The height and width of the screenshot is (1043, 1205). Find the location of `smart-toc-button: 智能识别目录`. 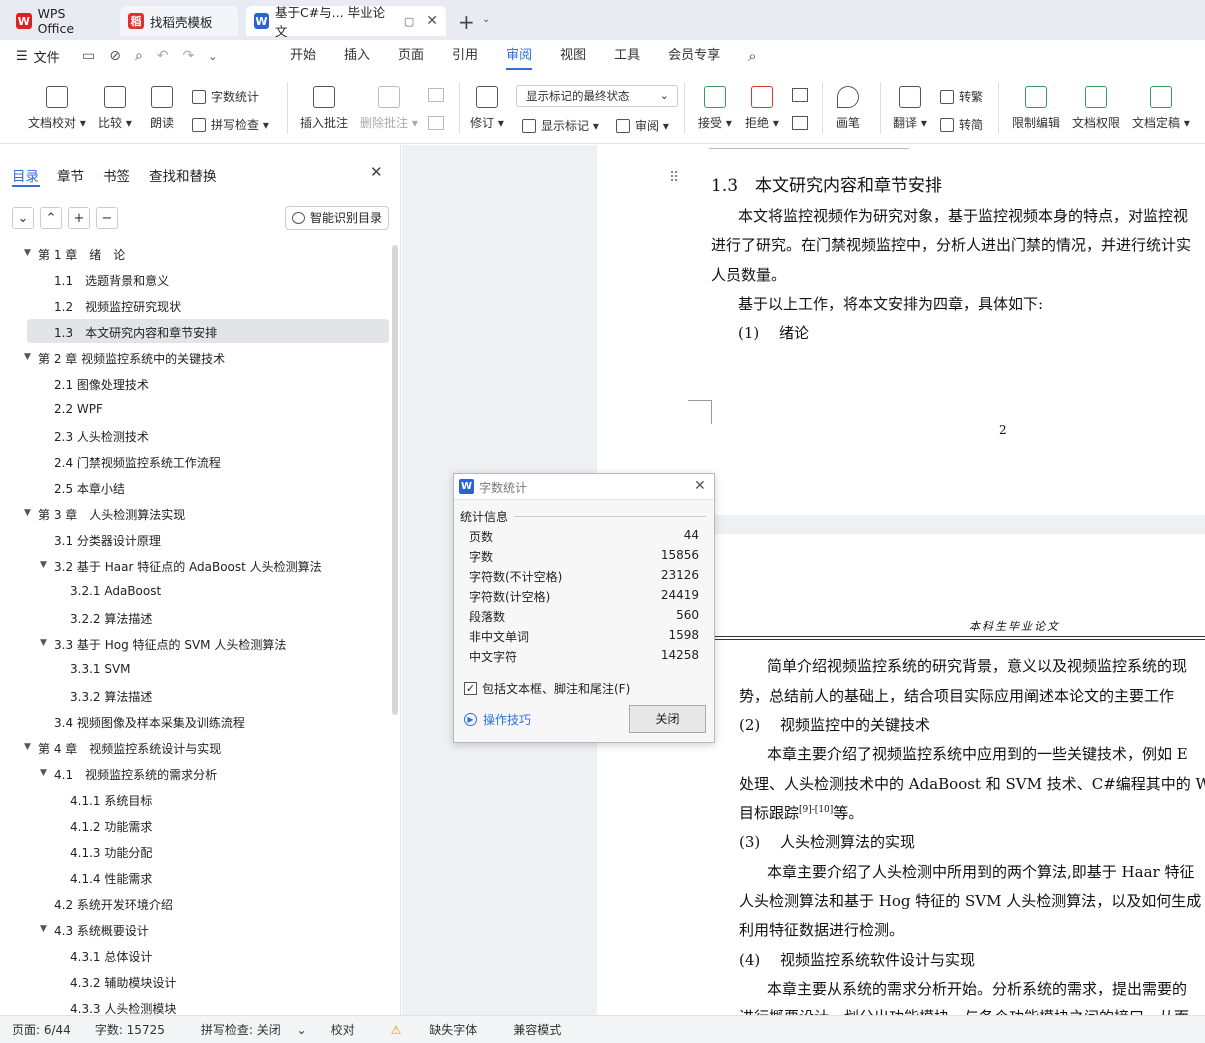

smart-toc-button: 智能识别目录 is located at coordinates (337, 218).